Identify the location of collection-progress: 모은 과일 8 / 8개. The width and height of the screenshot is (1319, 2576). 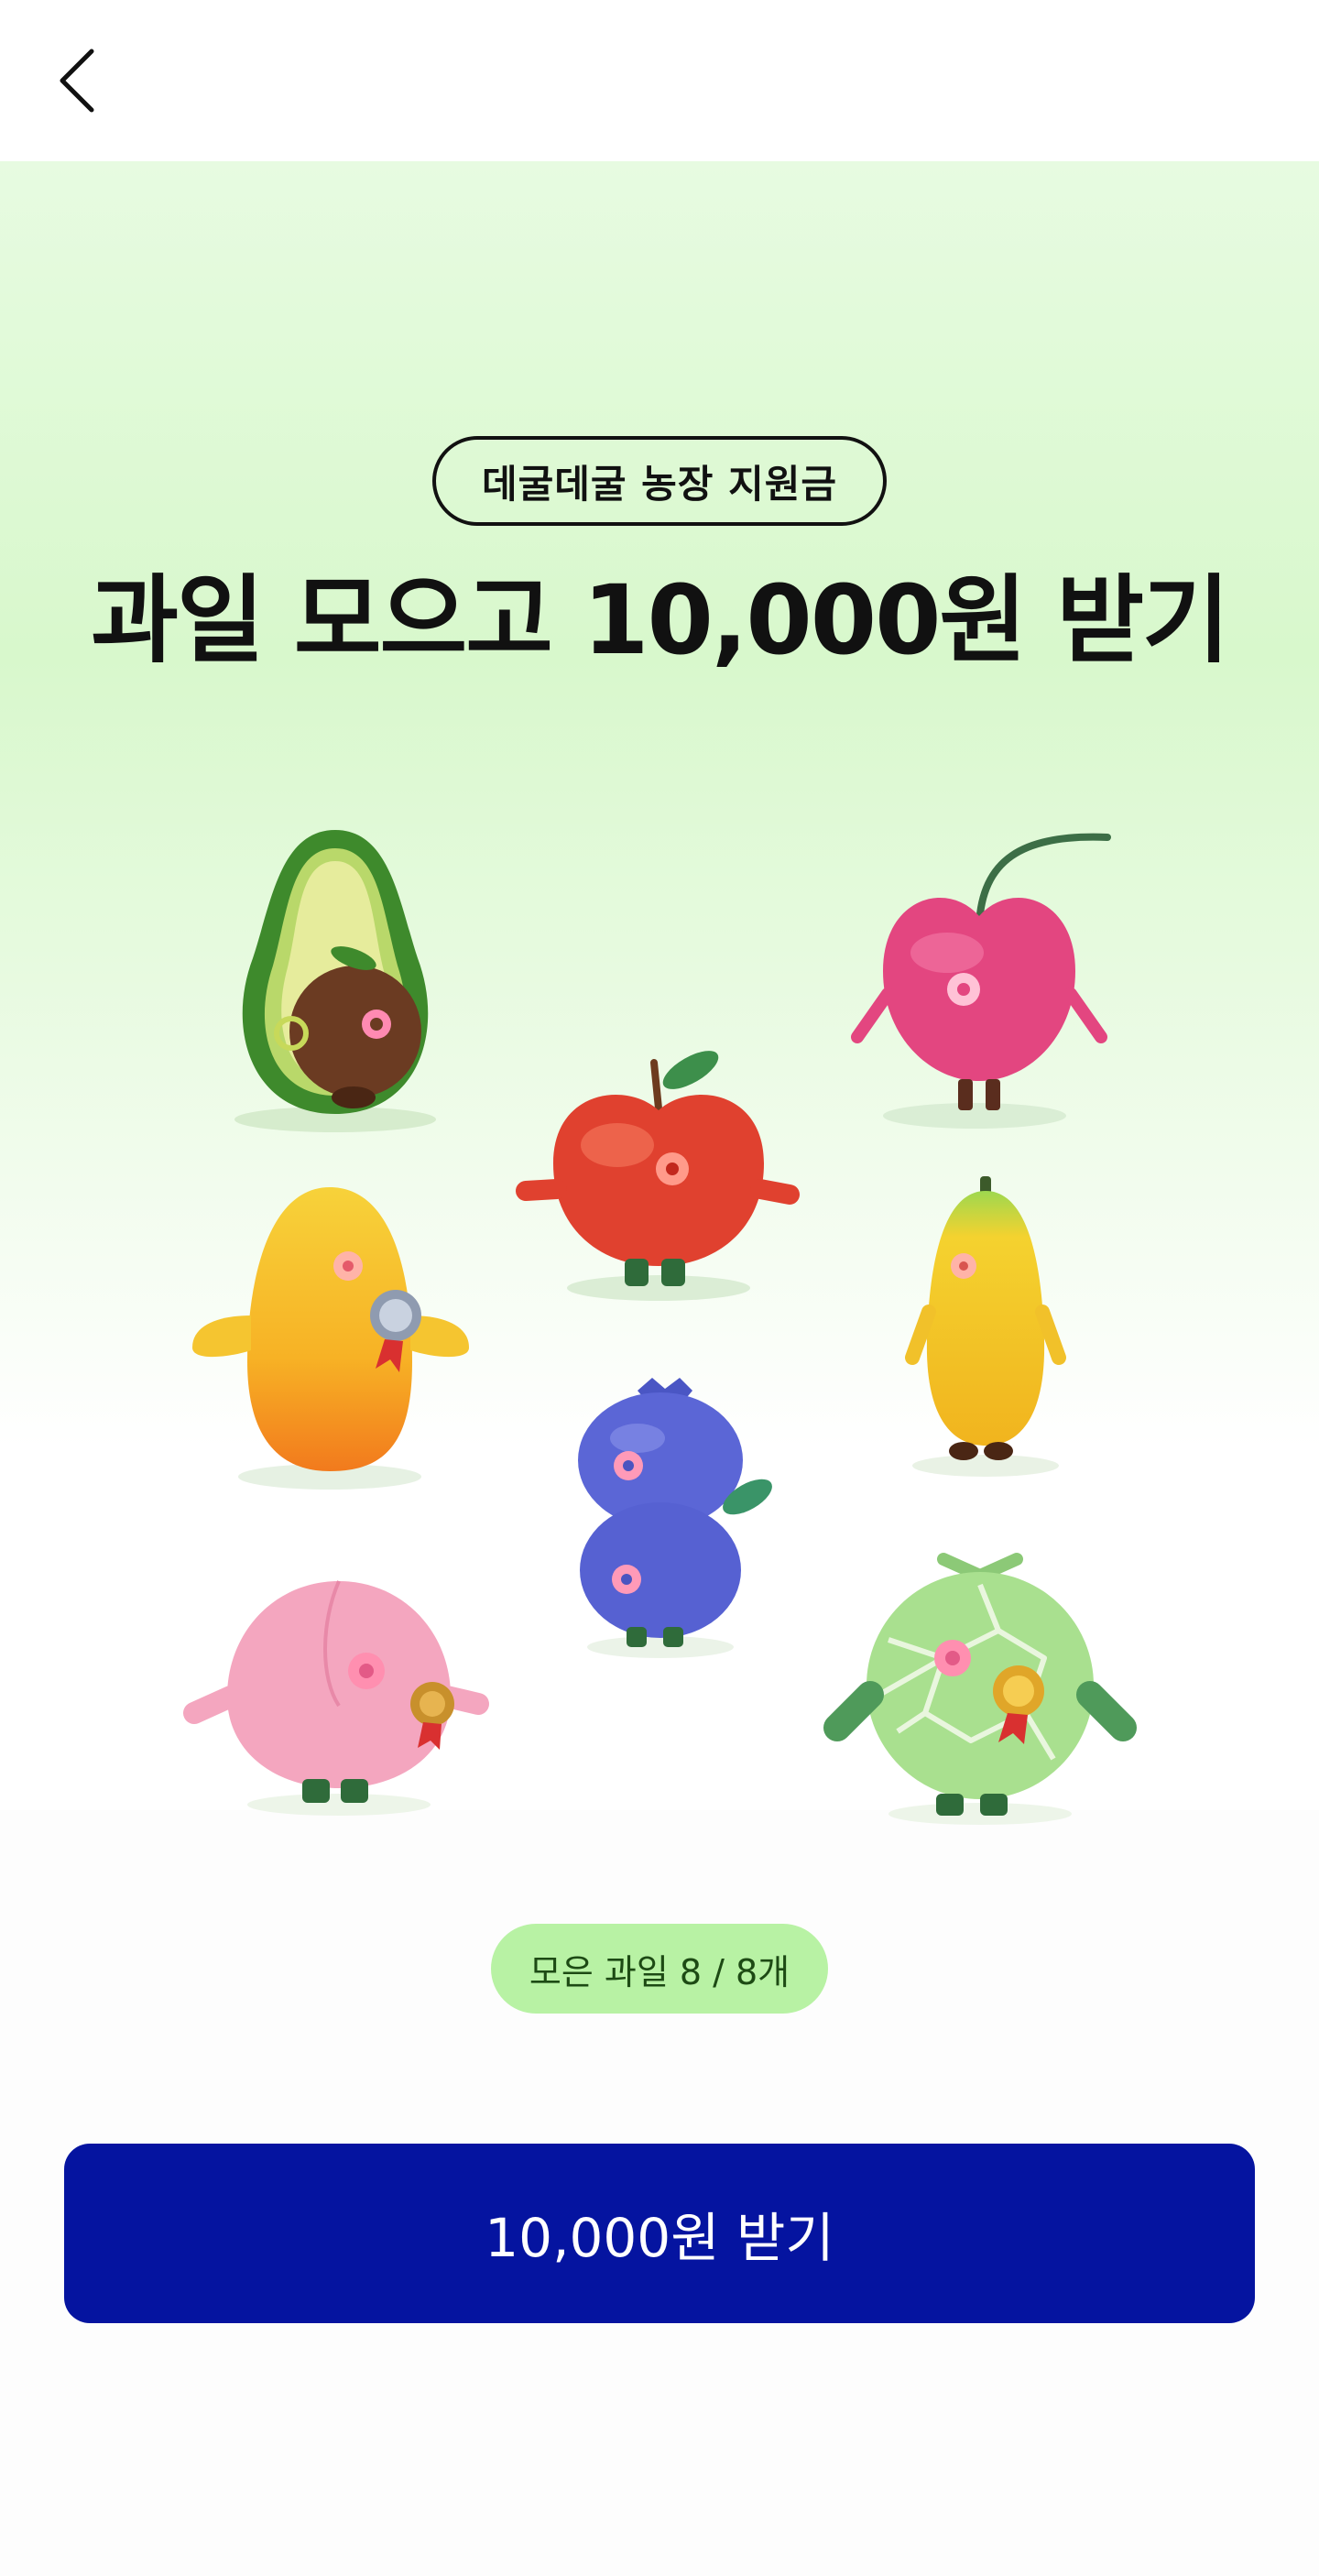
(659, 1969).